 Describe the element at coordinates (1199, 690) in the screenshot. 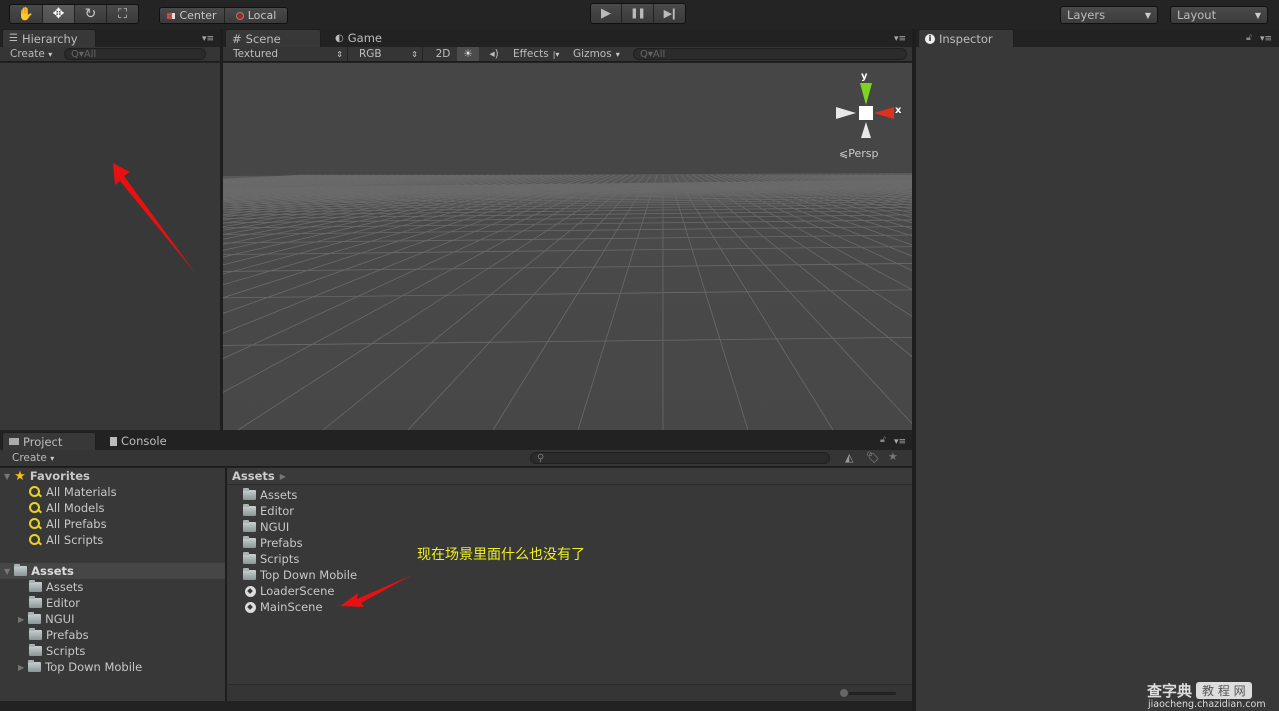

I see `watermark: 查字典 教 程 网` at that location.